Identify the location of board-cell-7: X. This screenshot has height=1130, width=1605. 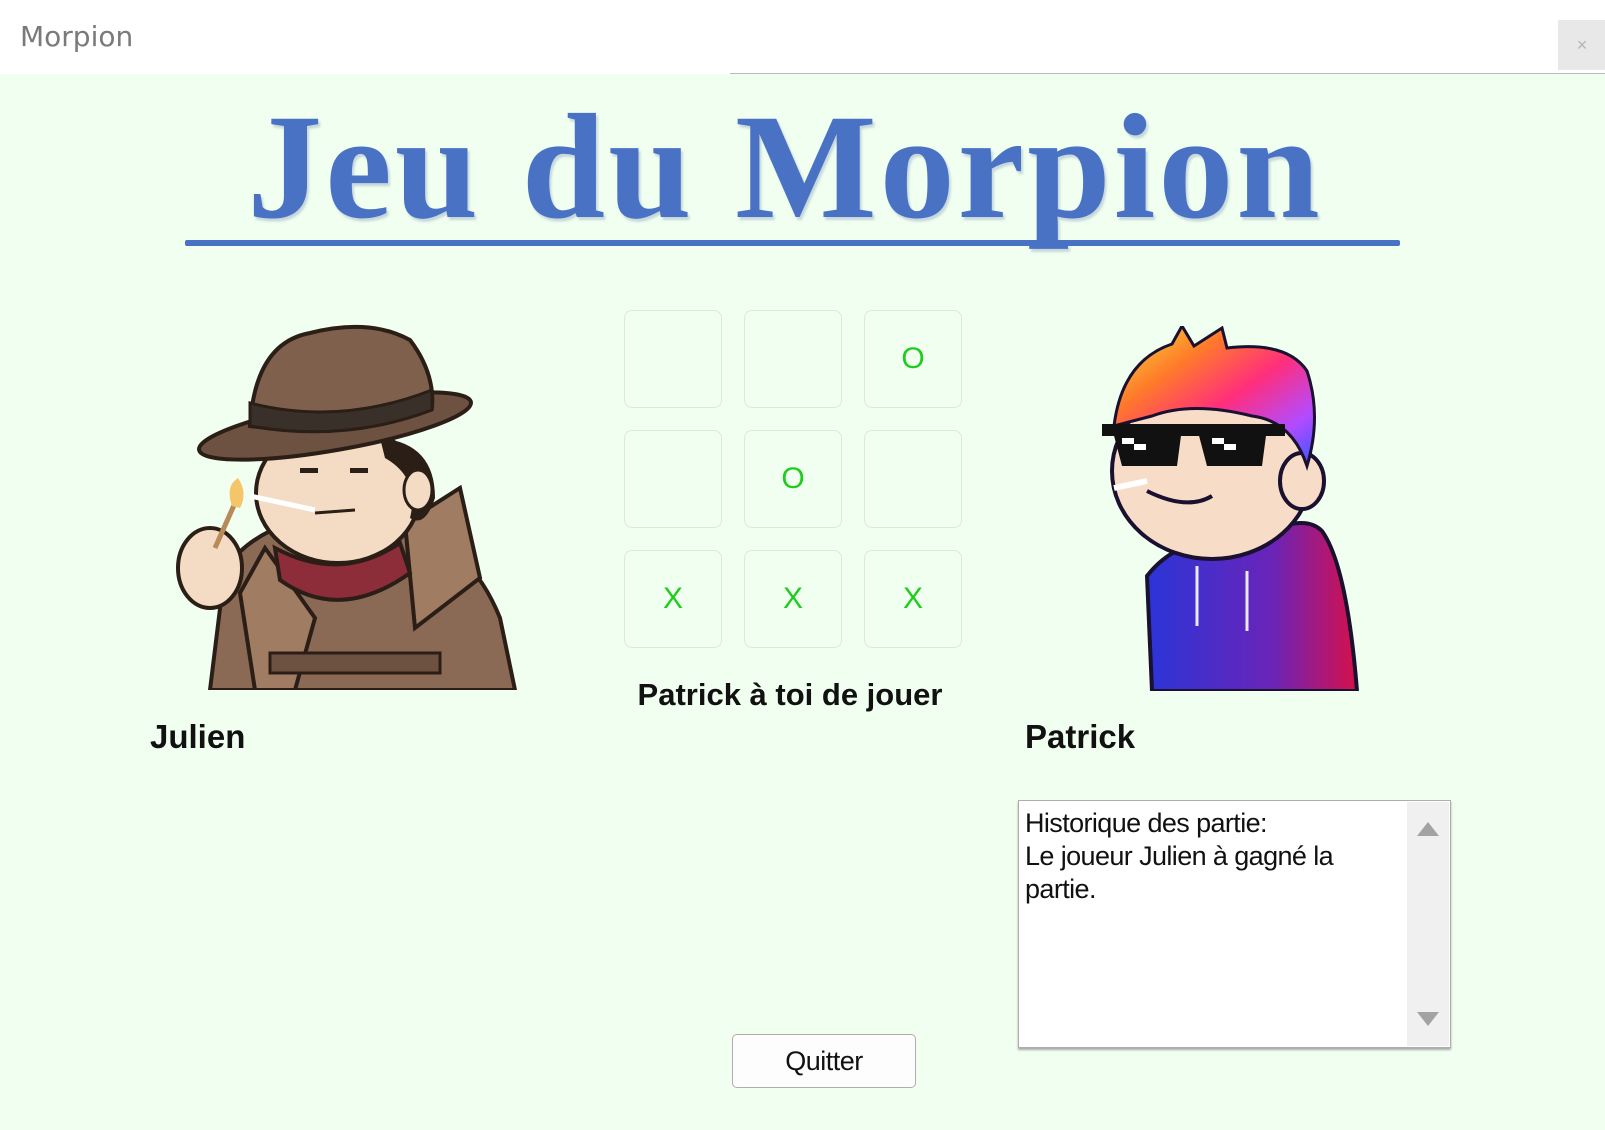
(673, 599).